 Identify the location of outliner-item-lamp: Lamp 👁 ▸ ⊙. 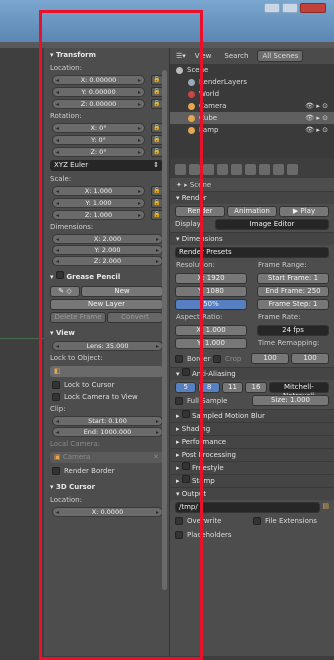
(252, 130).